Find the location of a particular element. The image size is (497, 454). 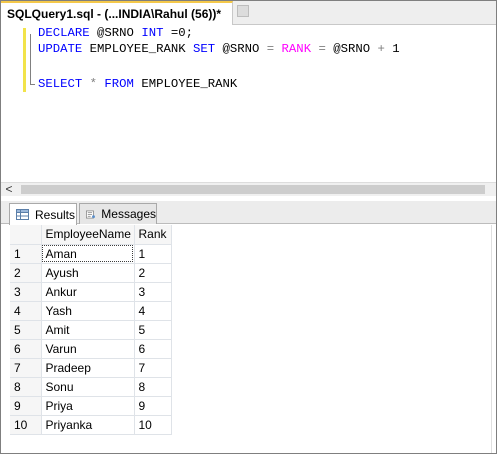

cell-employeename: Ayush is located at coordinates (88, 273).